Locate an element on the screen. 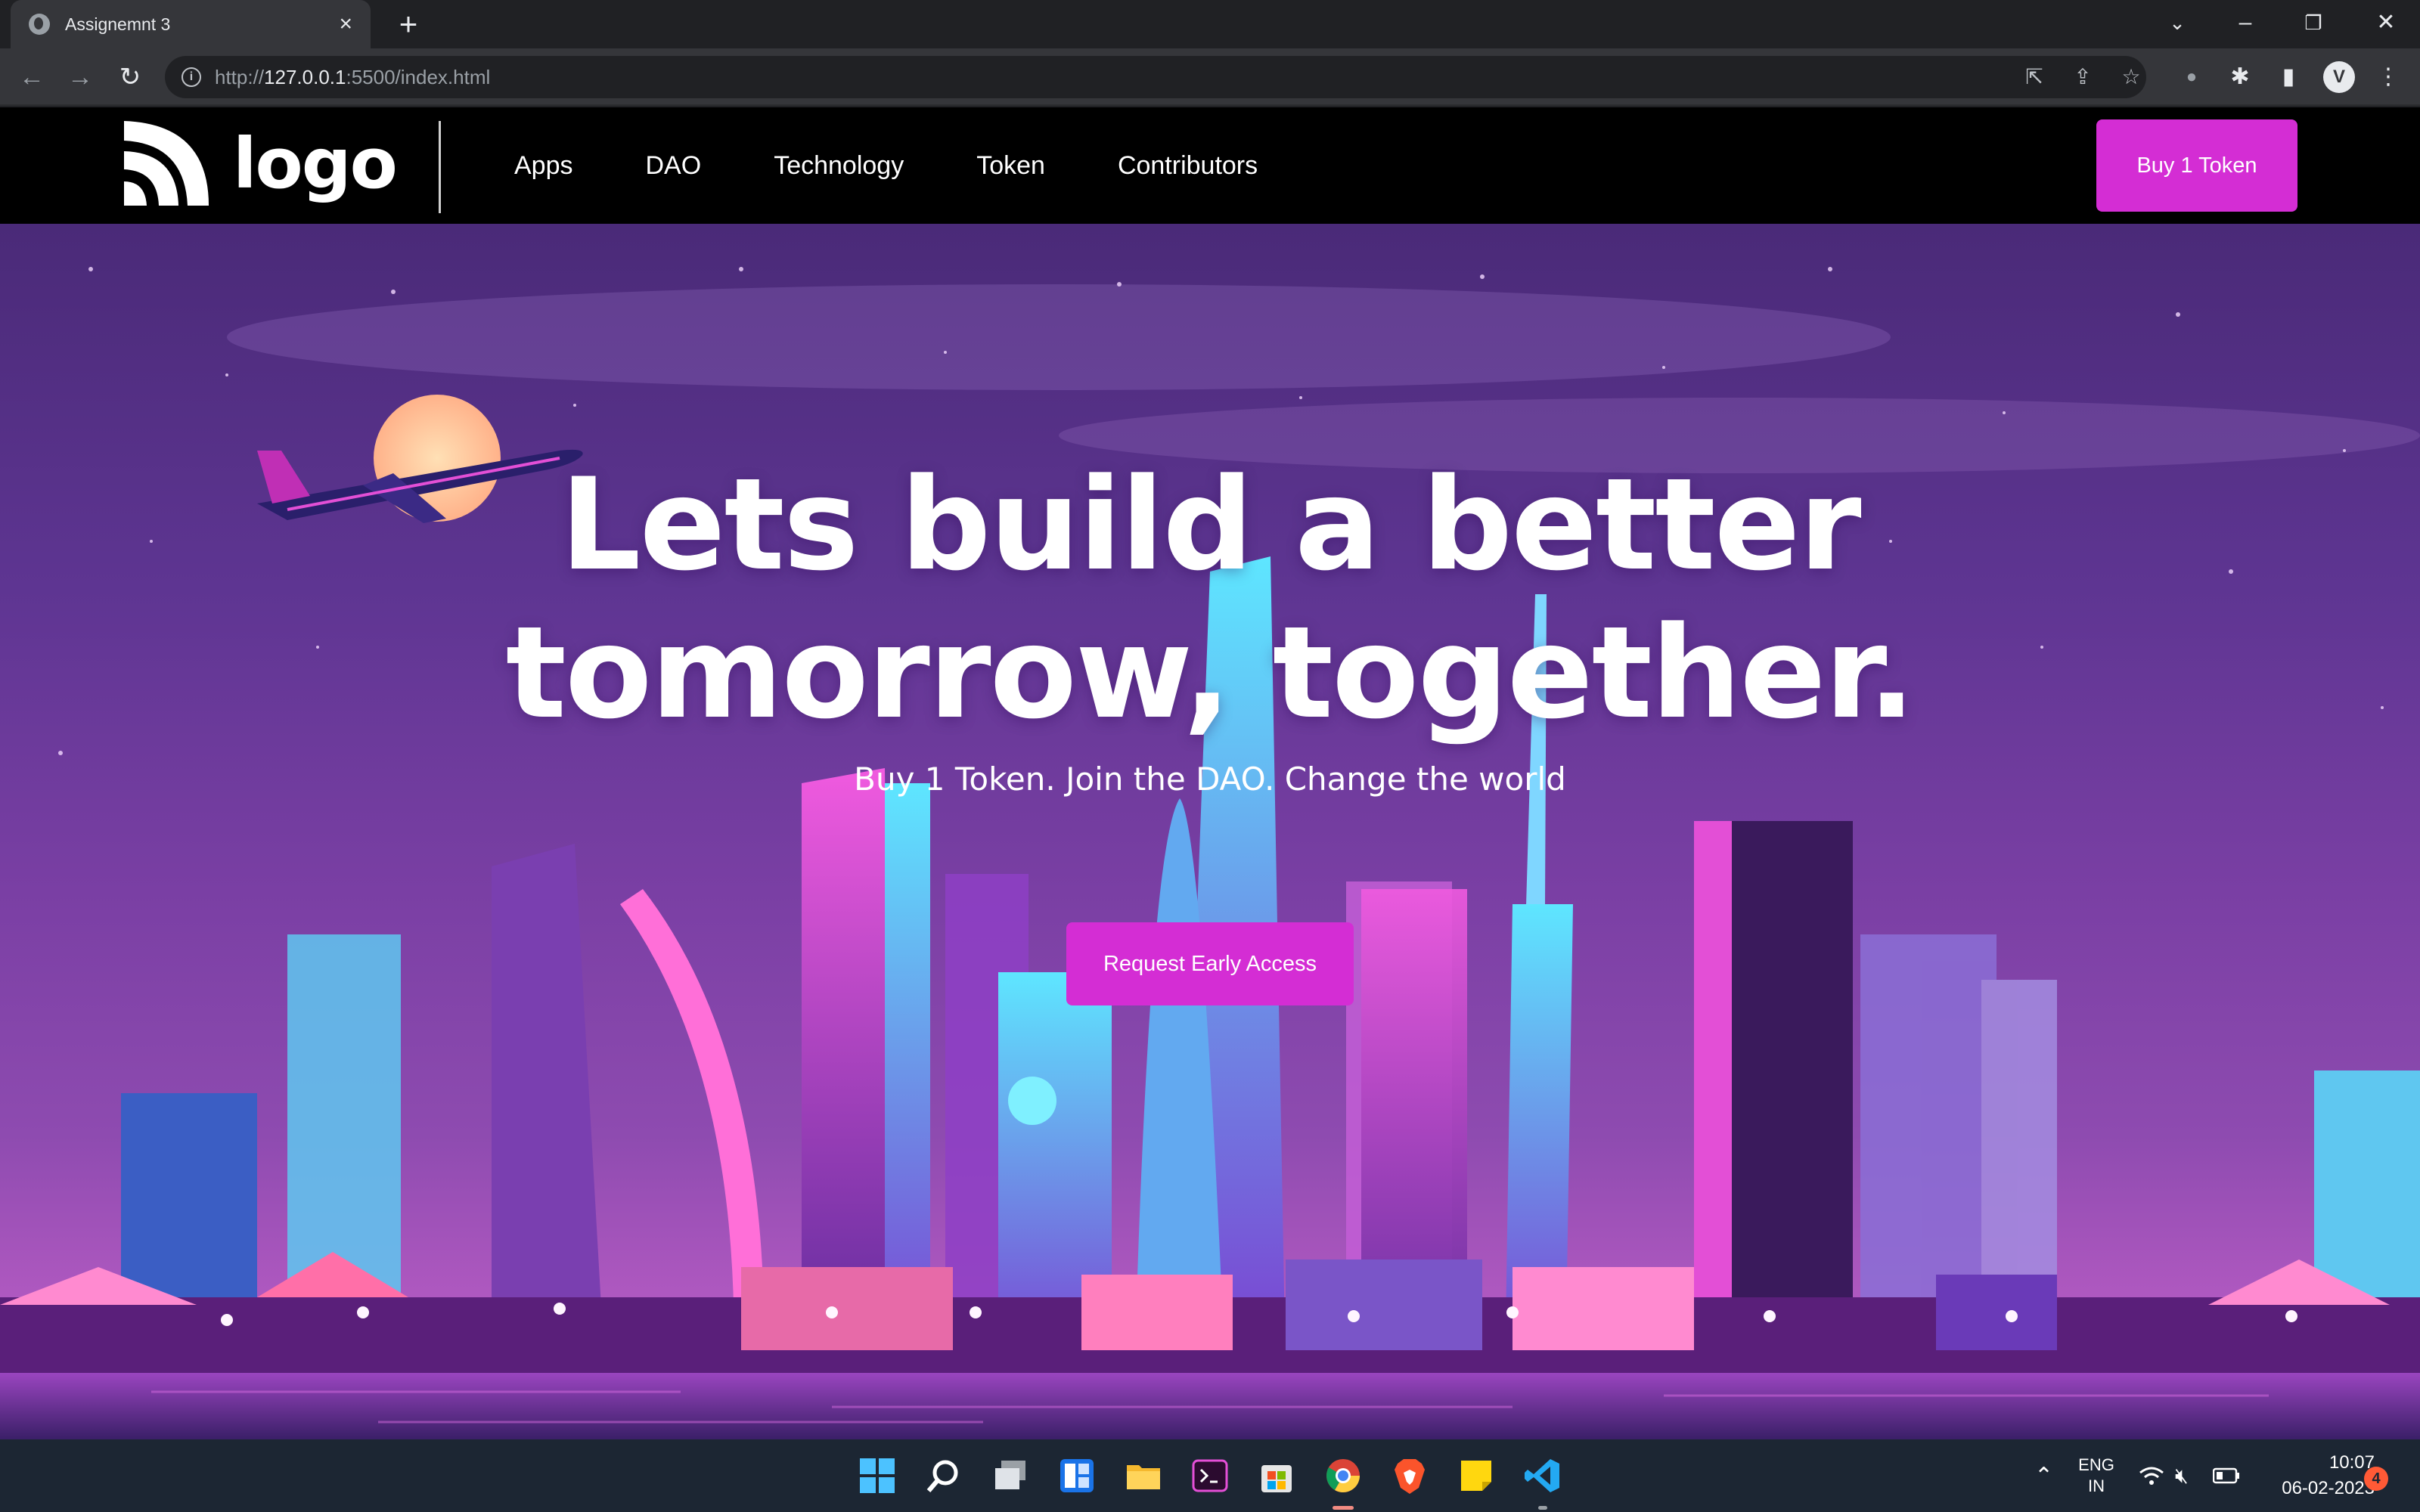 The height and width of the screenshot is (1512, 2420). file-explorer-icon is located at coordinates (1143, 1475).